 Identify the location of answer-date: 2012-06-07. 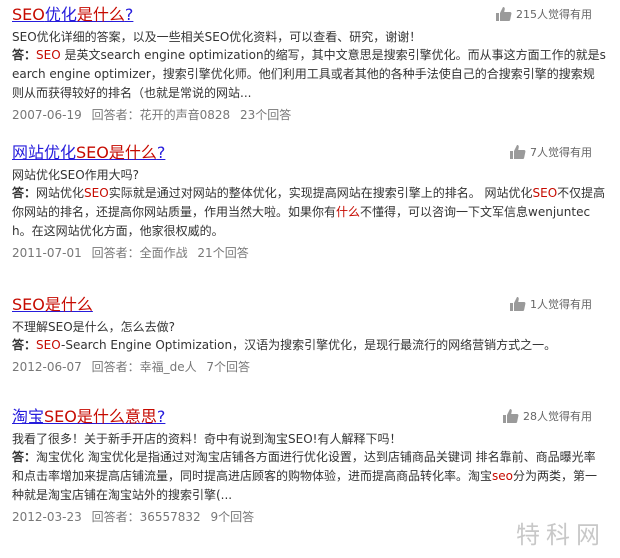
(47, 367).